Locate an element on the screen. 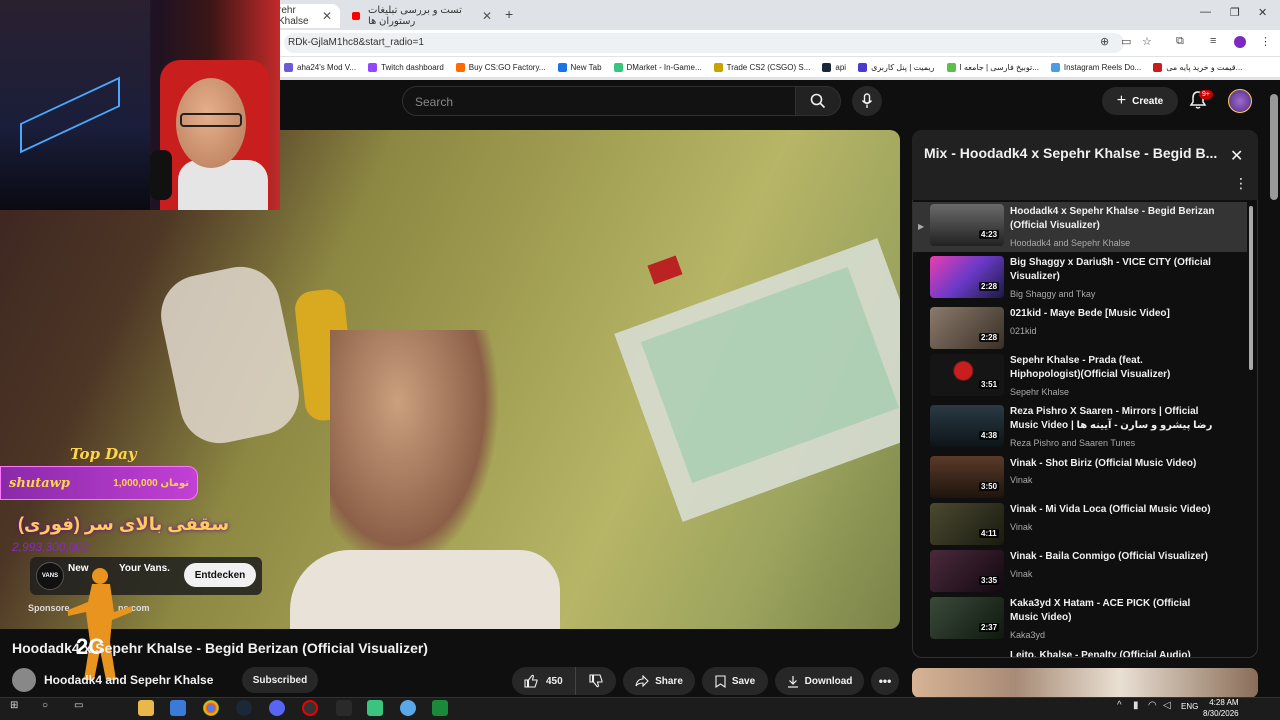 The width and height of the screenshot is (1280, 720). extensions-icon: ⧉ is located at coordinates (1180, 41).